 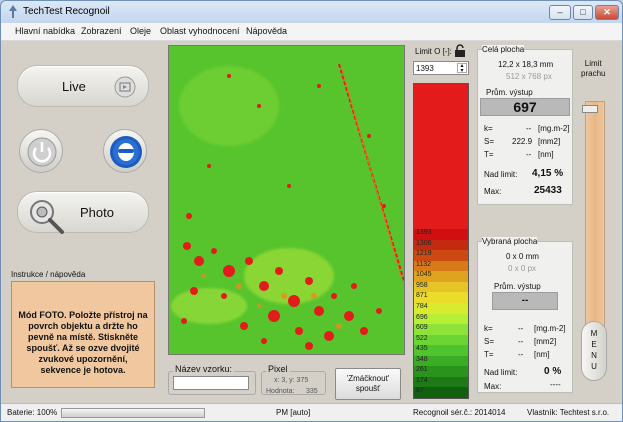 What do you see at coordinates (550, 328) in the screenshot?
I see `selected-k-unit: [mg.m-2]` at bounding box center [550, 328].